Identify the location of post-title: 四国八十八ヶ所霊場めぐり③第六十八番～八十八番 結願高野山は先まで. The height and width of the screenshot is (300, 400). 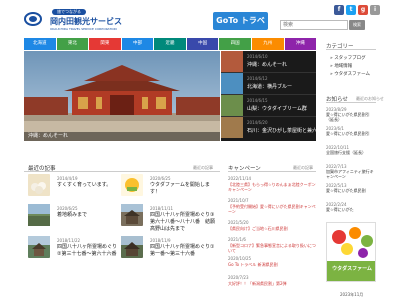
(184, 222).